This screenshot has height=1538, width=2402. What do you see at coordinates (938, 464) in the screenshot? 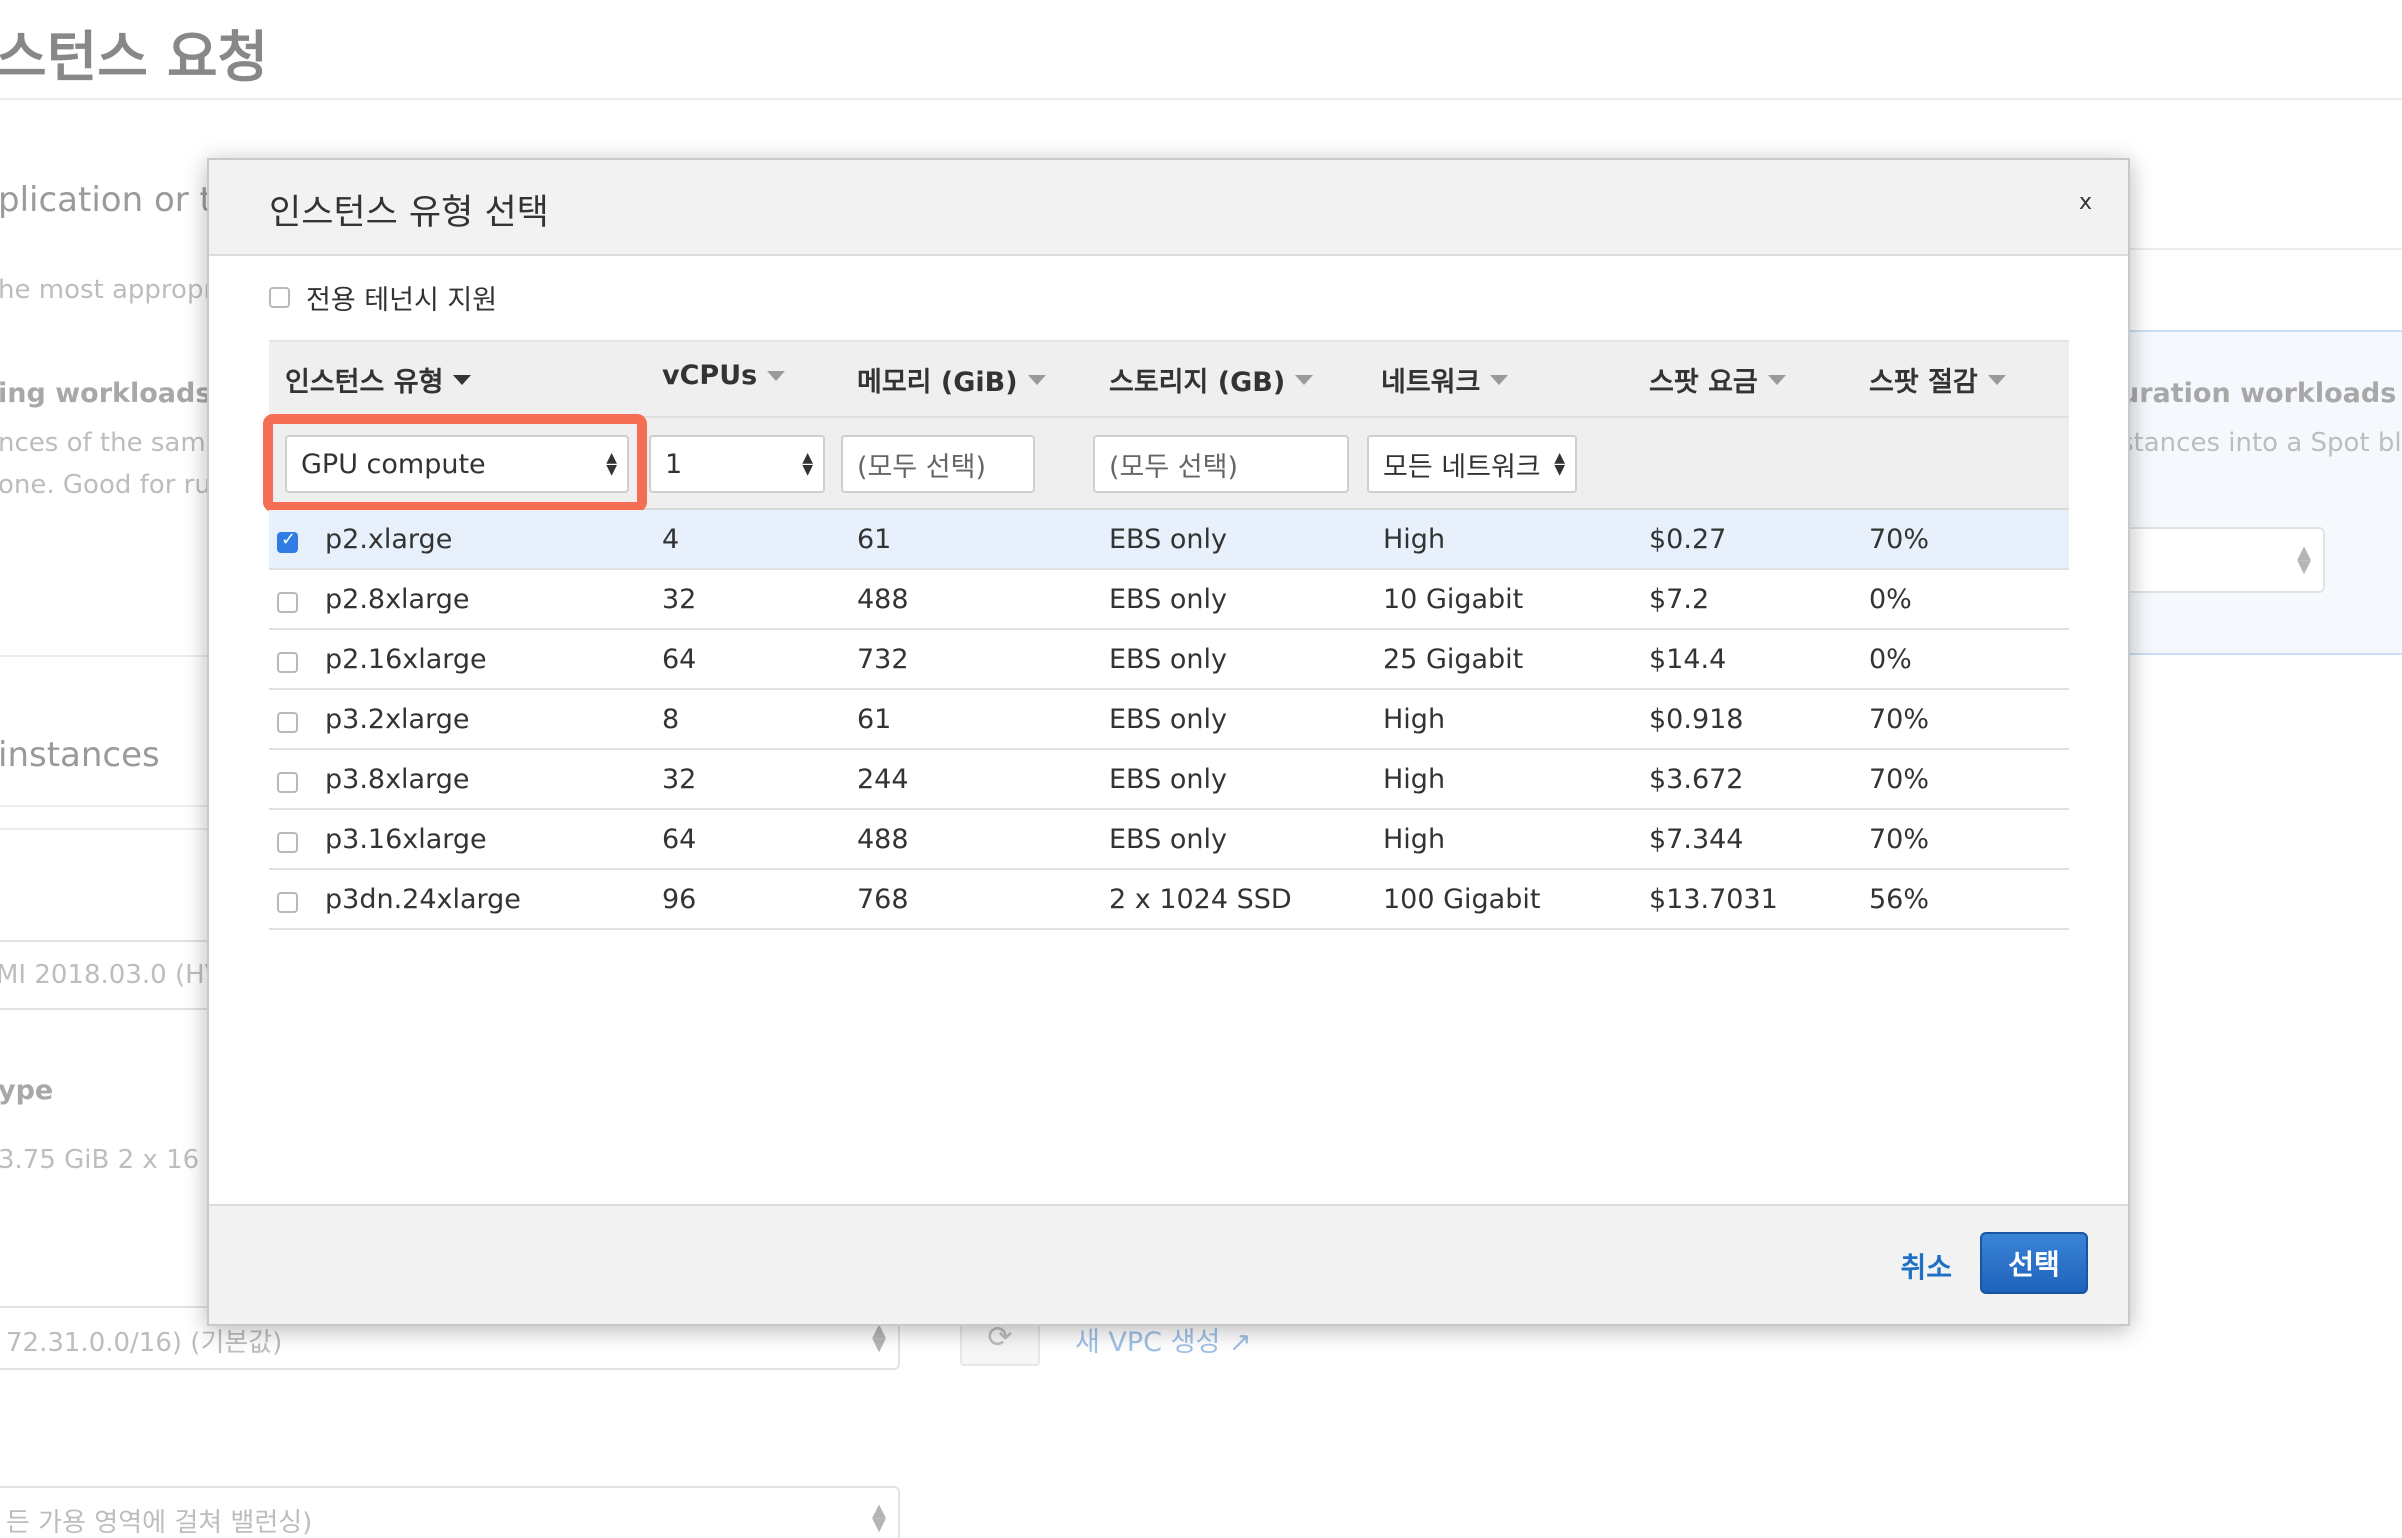
I see `memory-filter-input: (모두 선택)` at bounding box center [938, 464].